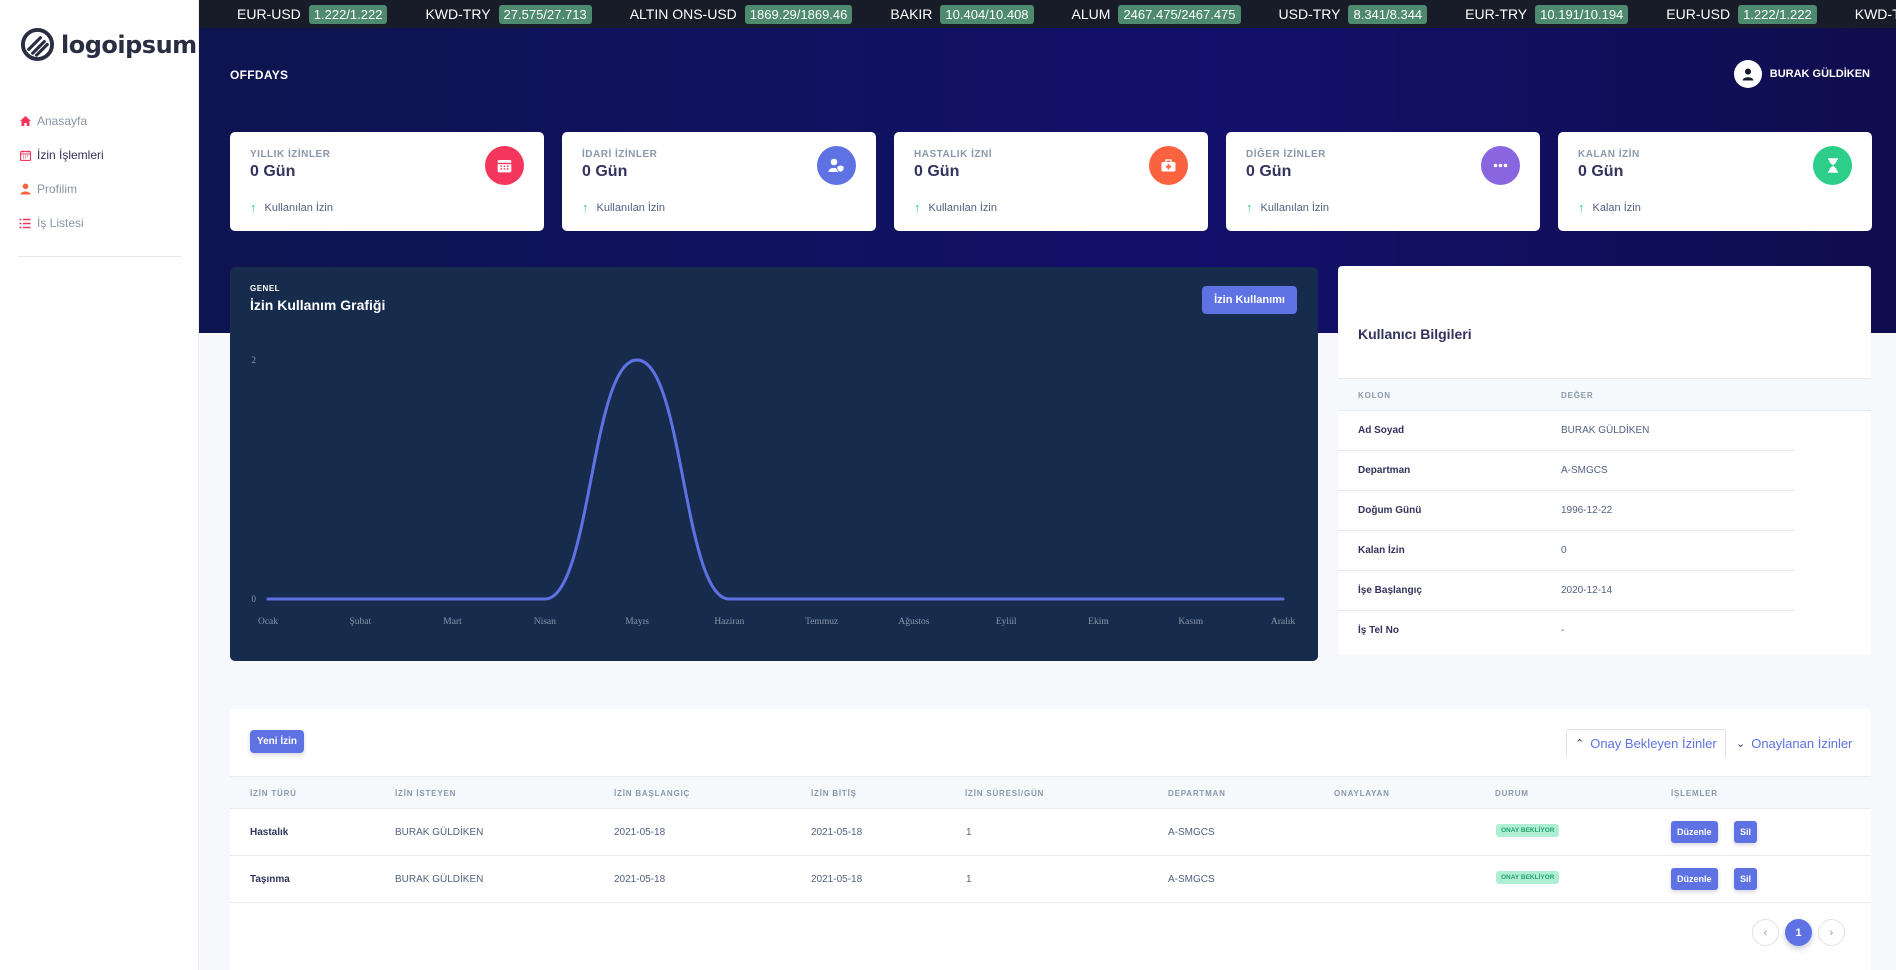 Image resolution: width=1896 pixels, height=970 pixels. I want to click on user-info-row: Kalan İzin 0, so click(1566, 551).